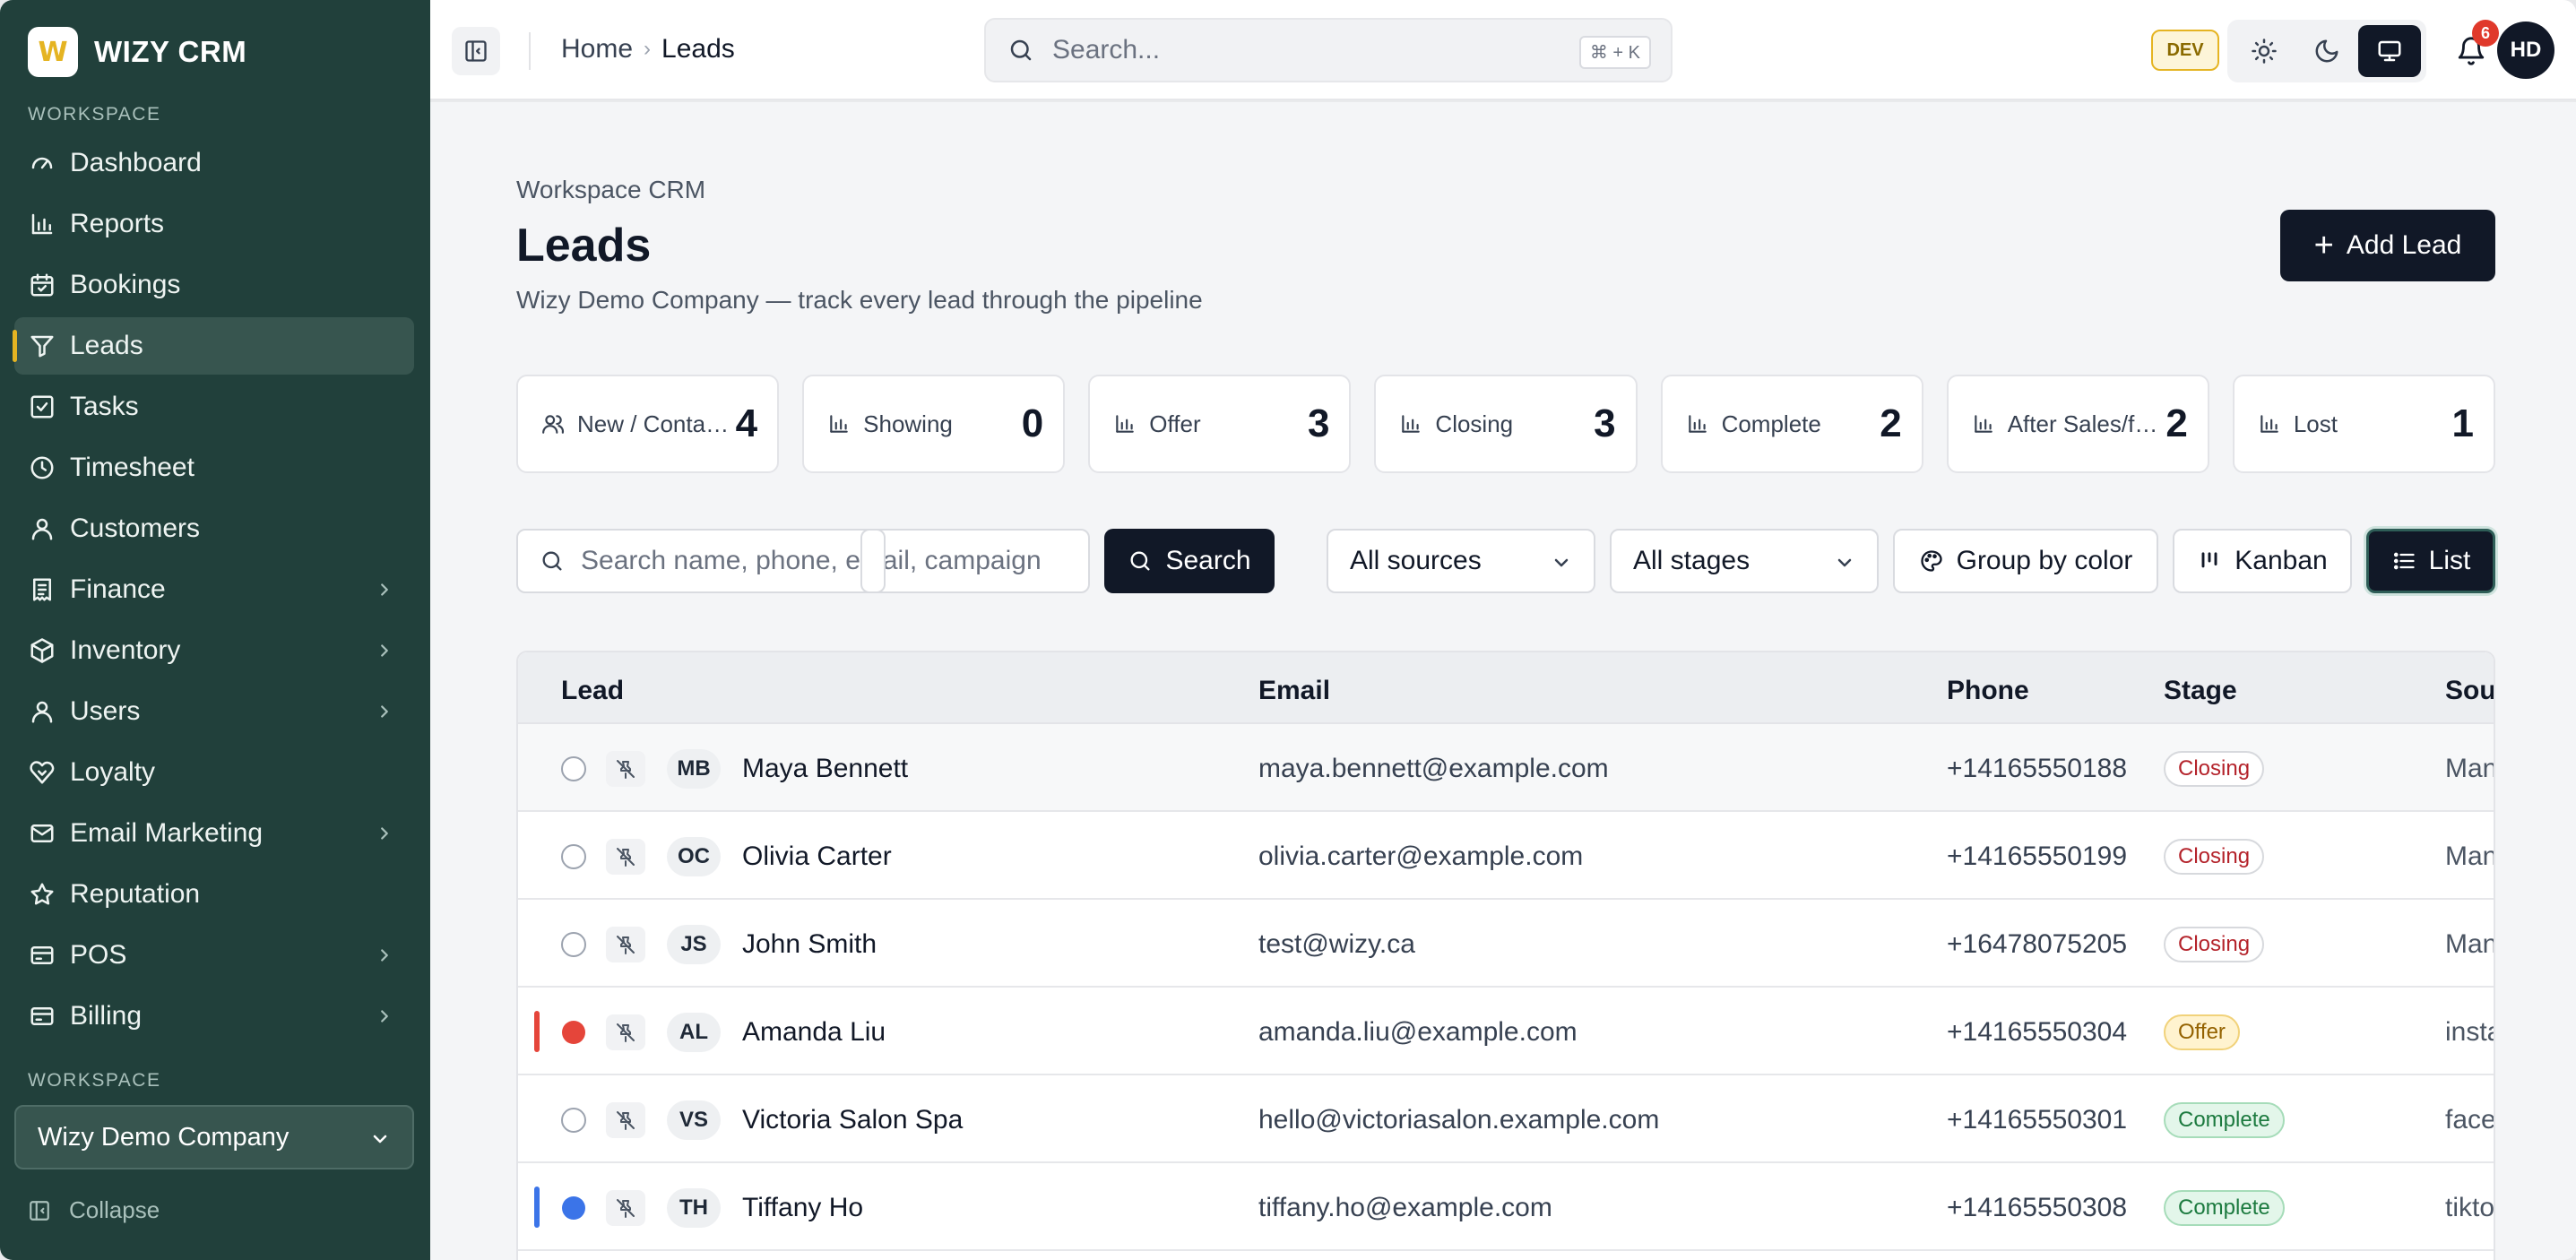 This screenshot has width=2576, height=1260. What do you see at coordinates (39, 1210) in the screenshot?
I see `panel-collapse-icon` at bounding box center [39, 1210].